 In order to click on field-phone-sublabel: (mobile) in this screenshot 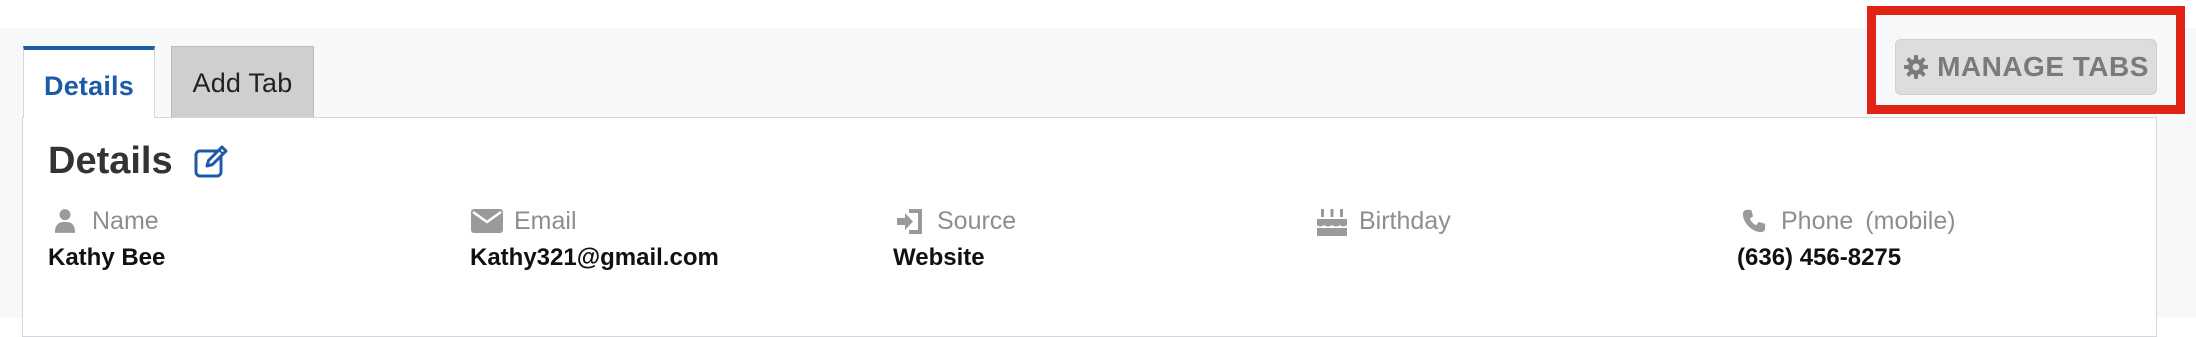, I will do `click(1910, 220)`.